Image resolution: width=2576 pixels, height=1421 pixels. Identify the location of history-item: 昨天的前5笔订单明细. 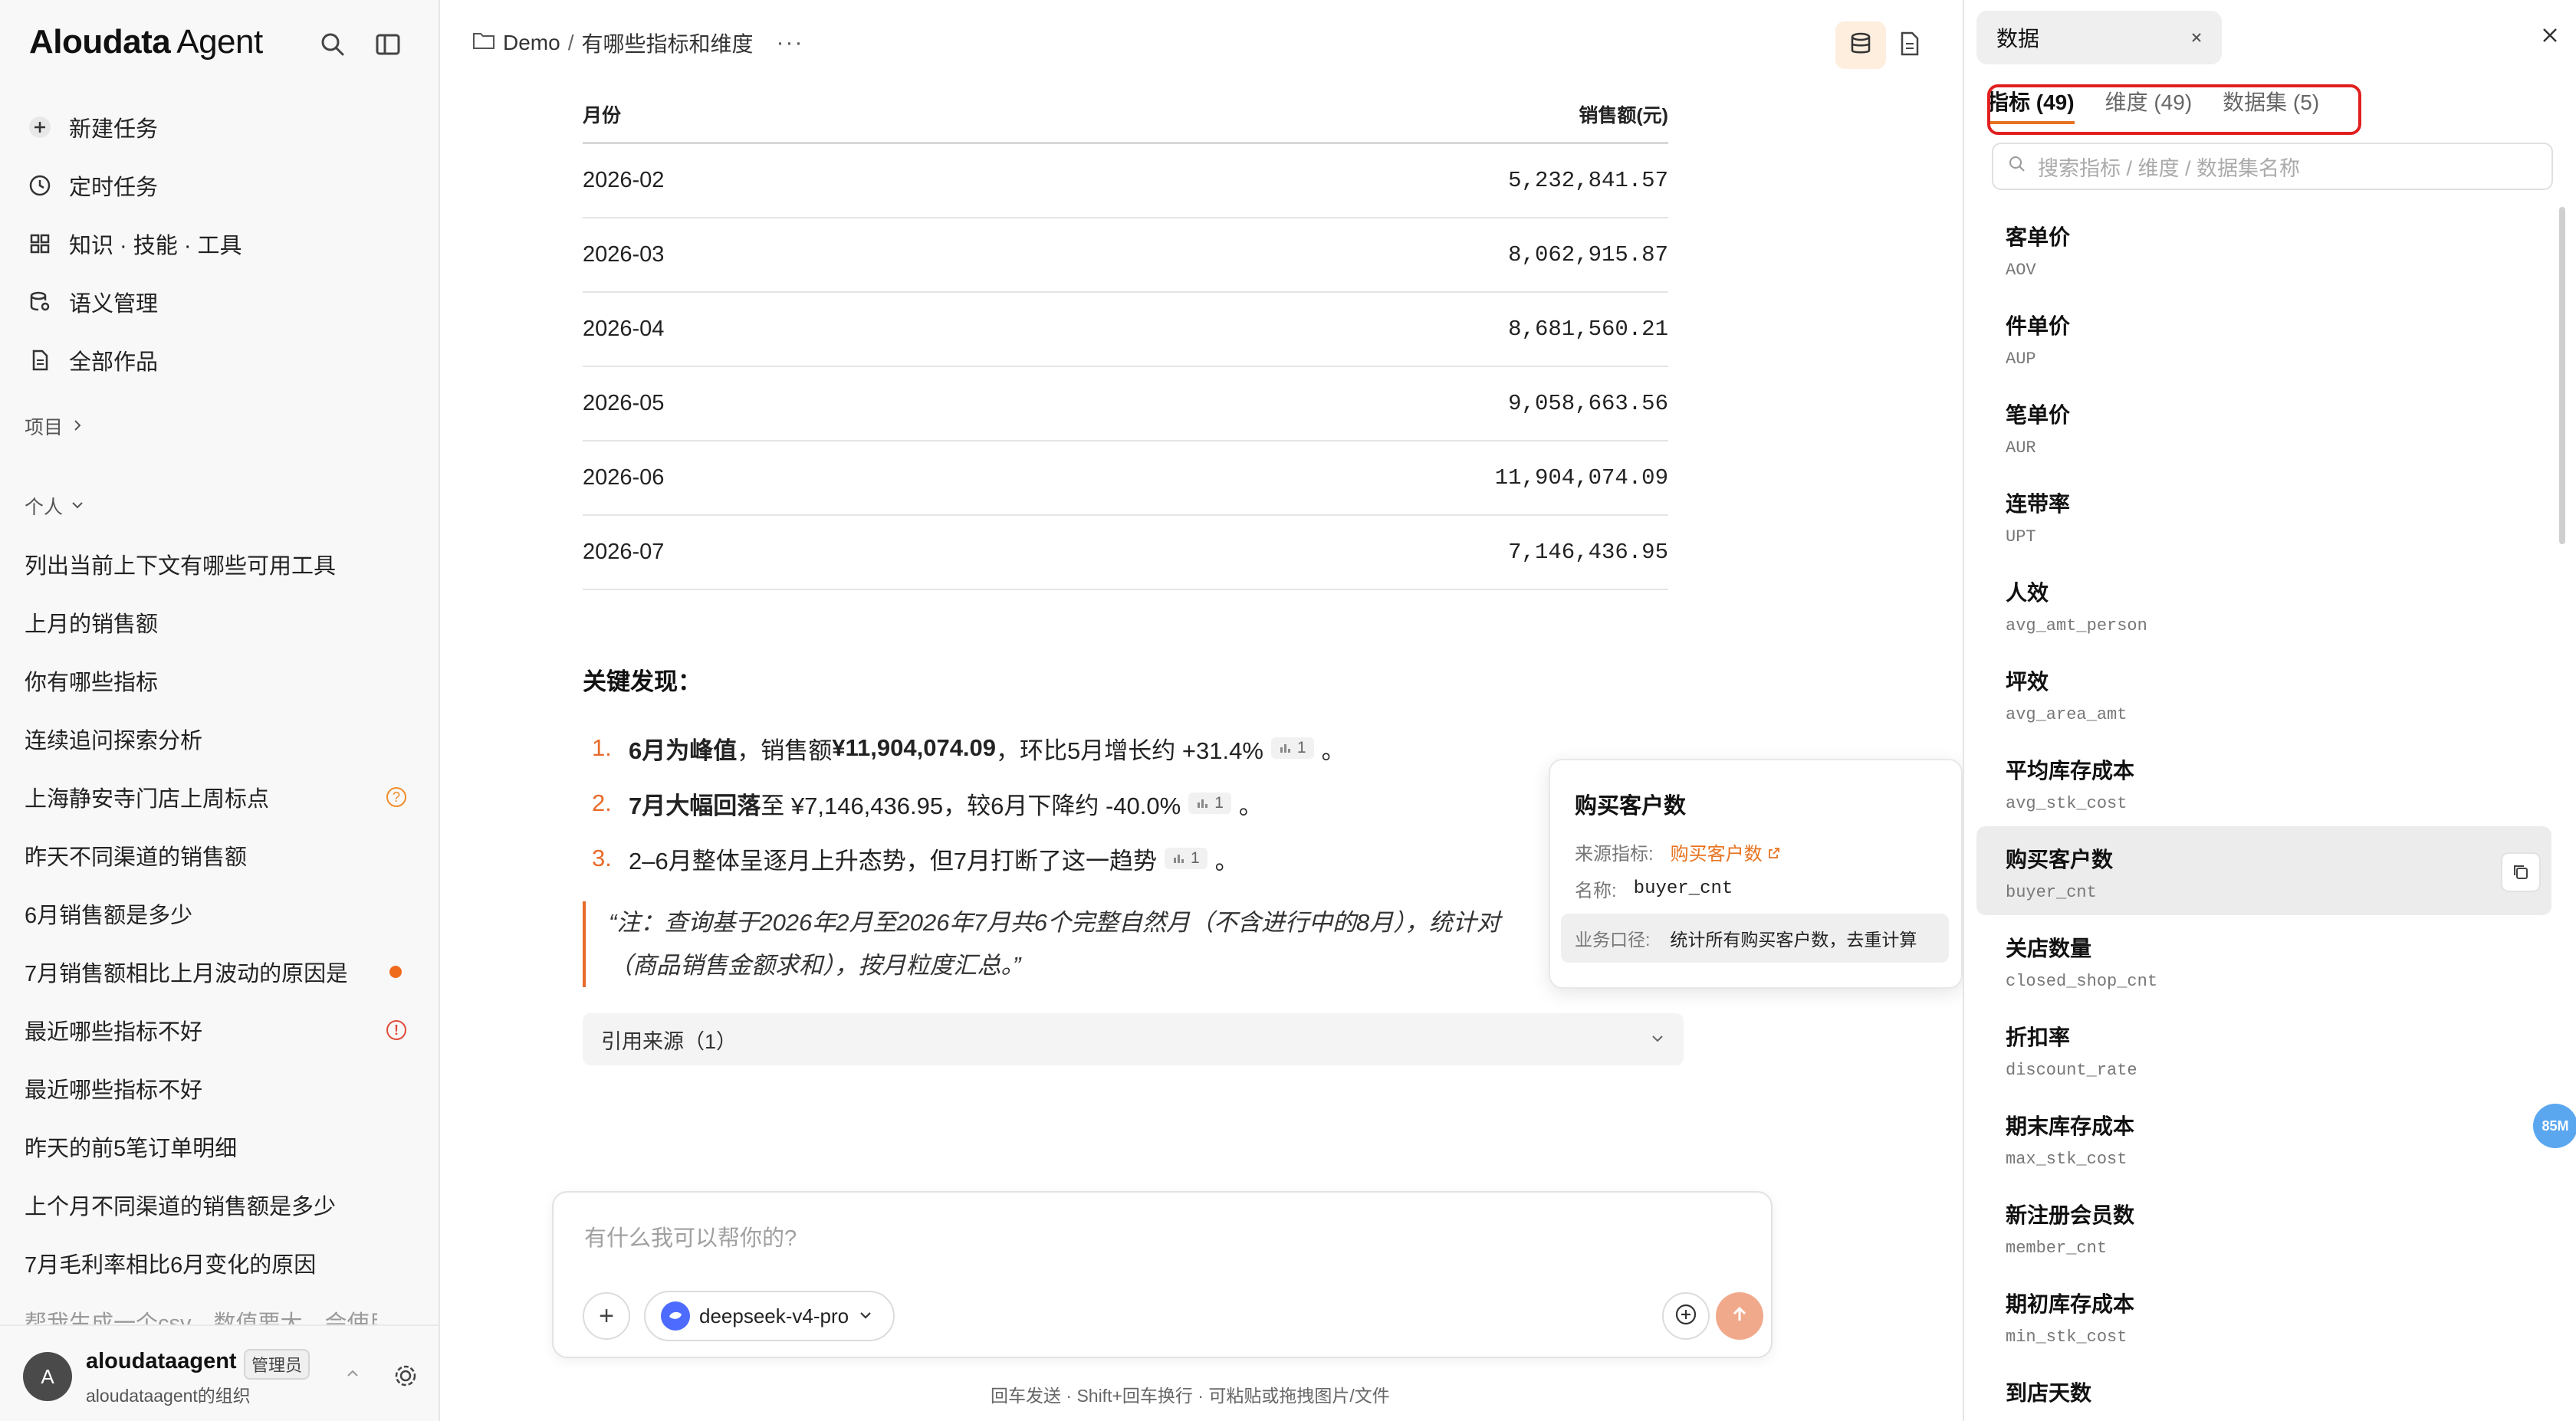
(221, 1146).